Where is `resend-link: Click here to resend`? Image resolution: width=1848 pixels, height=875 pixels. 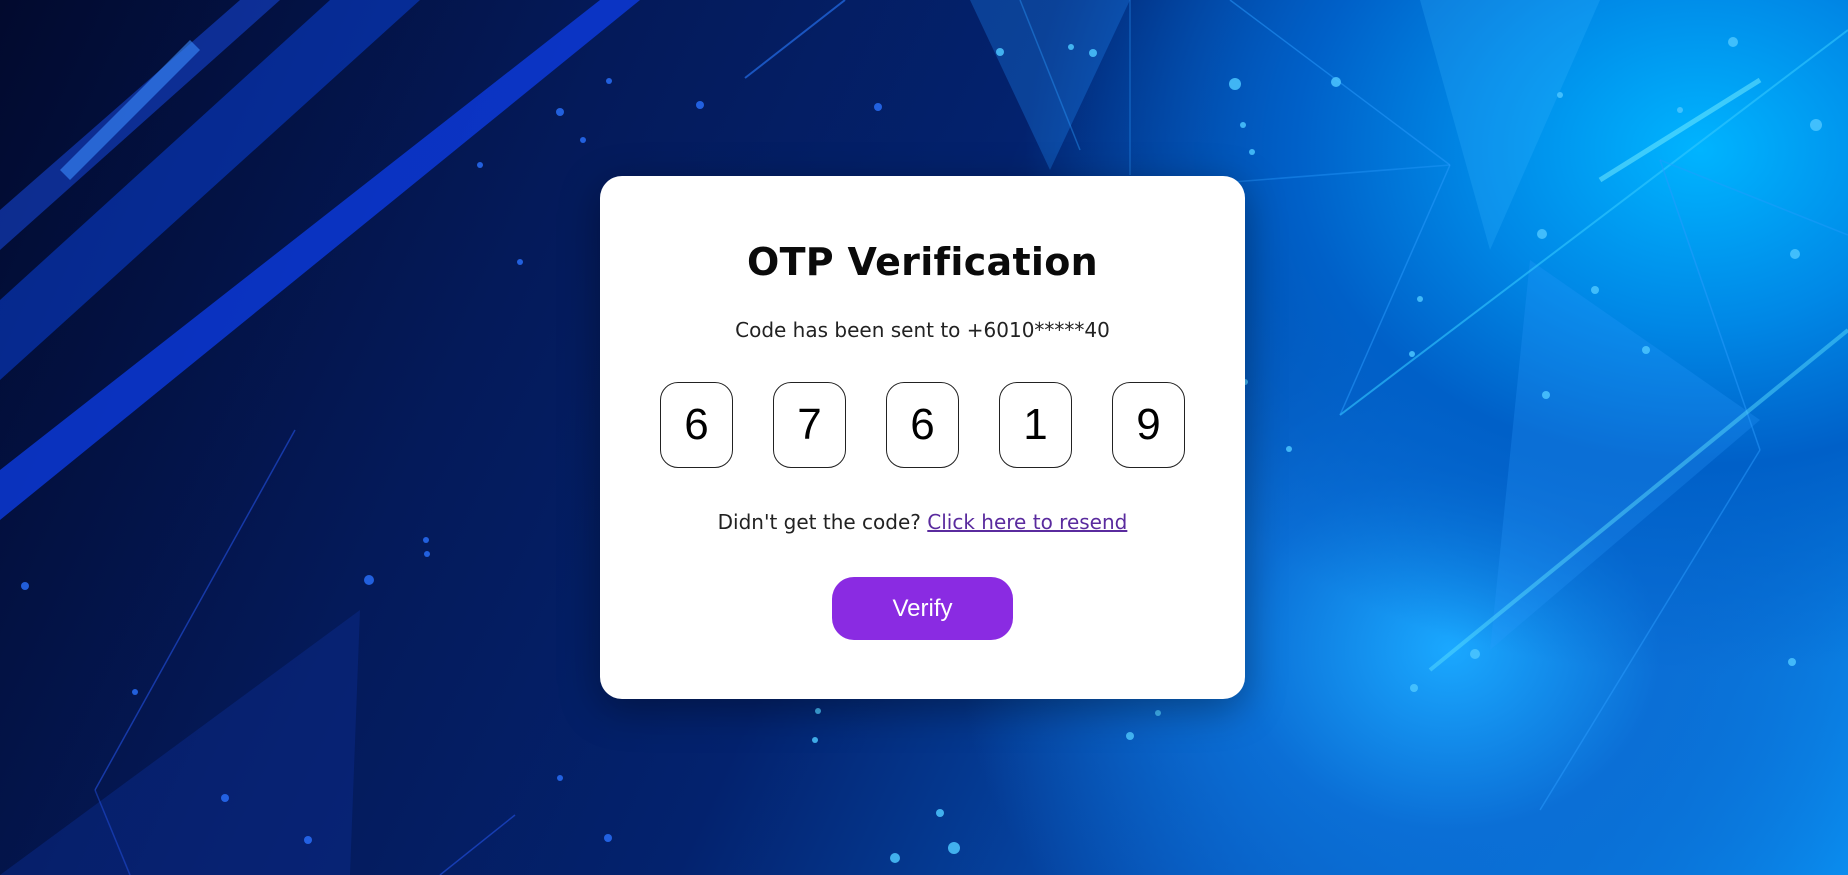 resend-link: Click here to resend is located at coordinates (1027, 522).